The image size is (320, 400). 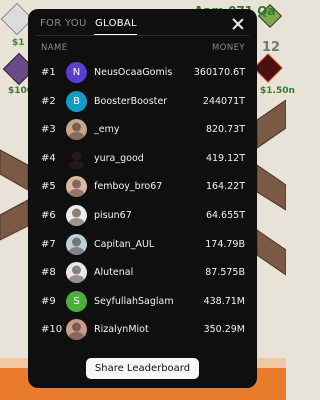 What do you see at coordinates (238, 24) in the screenshot?
I see `close-icon` at bounding box center [238, 24].